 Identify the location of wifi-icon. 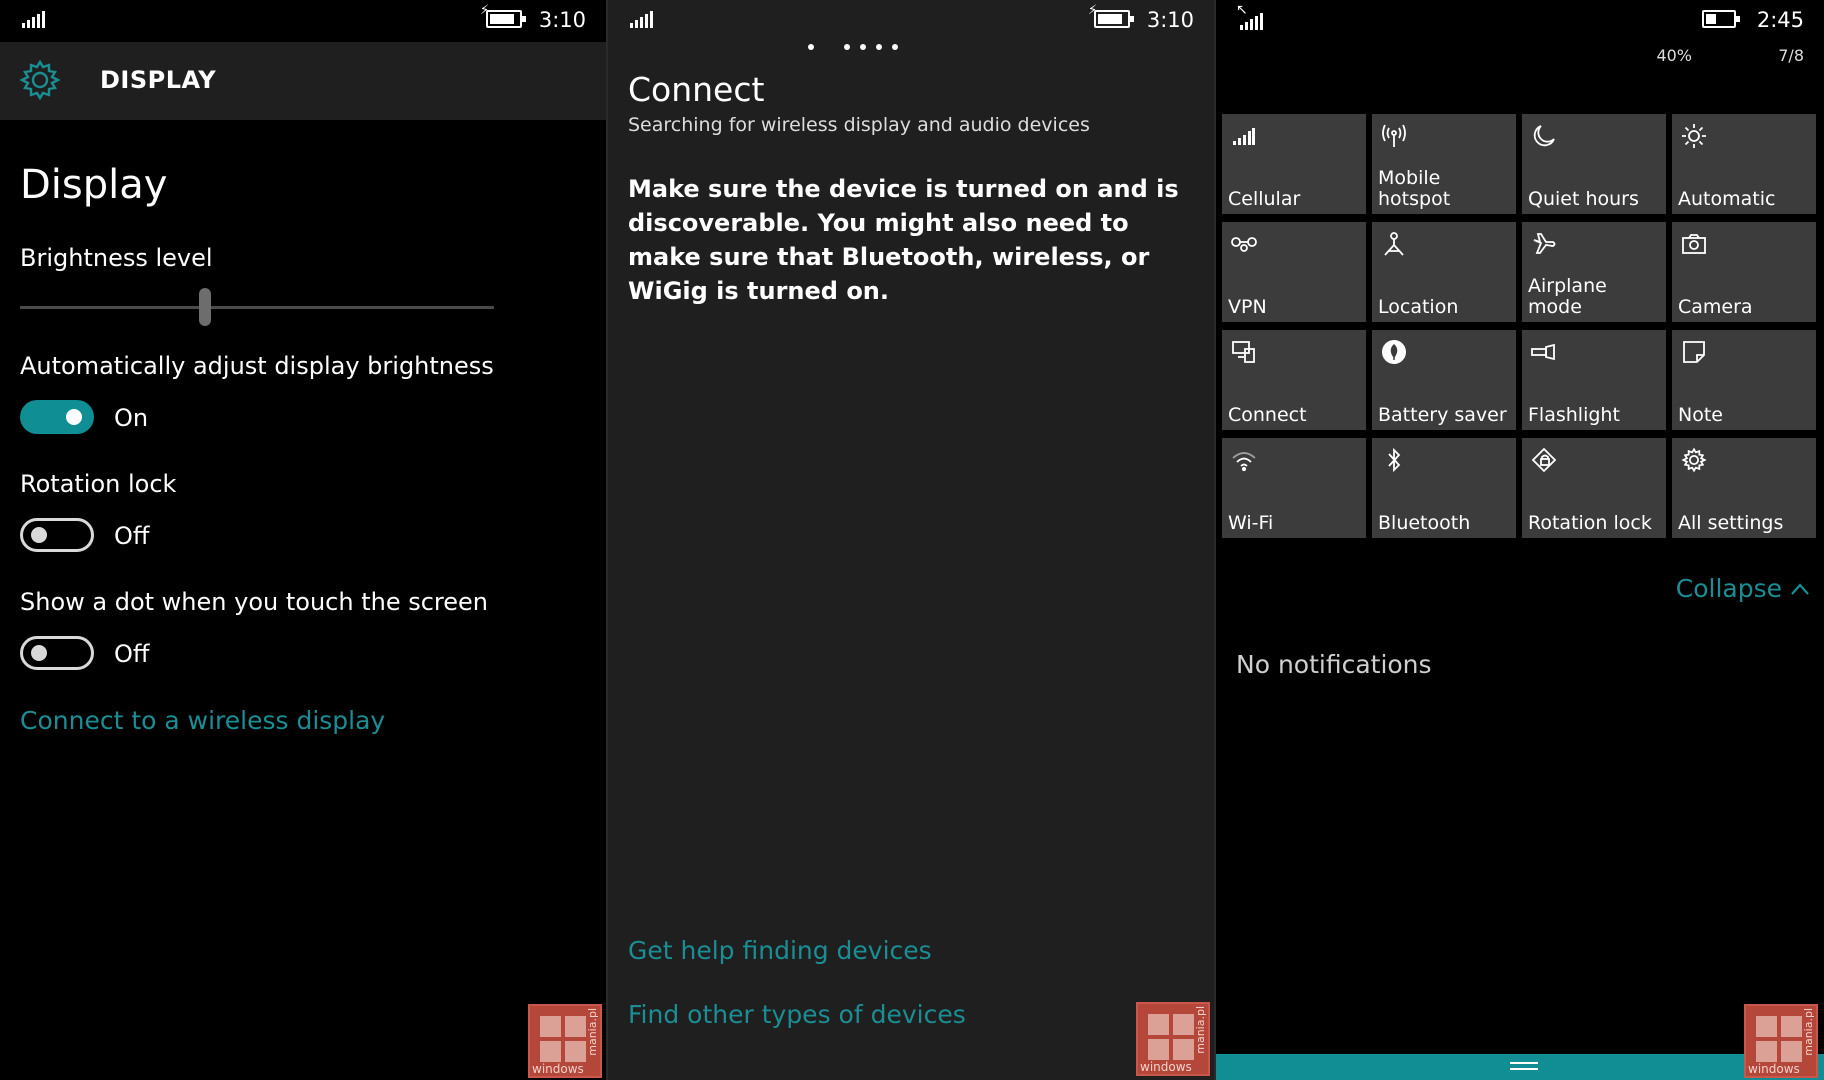
(1244, 460).